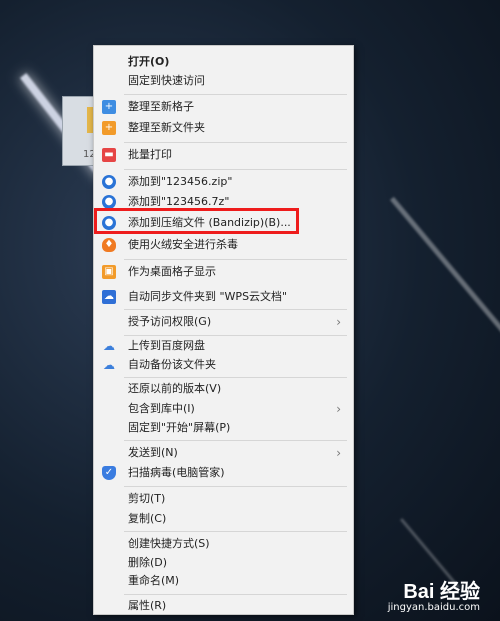 This screenshot has height=621, width=500. Describe the element at coordinates (172, 271) in the screenshot. I see `menu-item-label: 作为桌面格子显示` at that location.